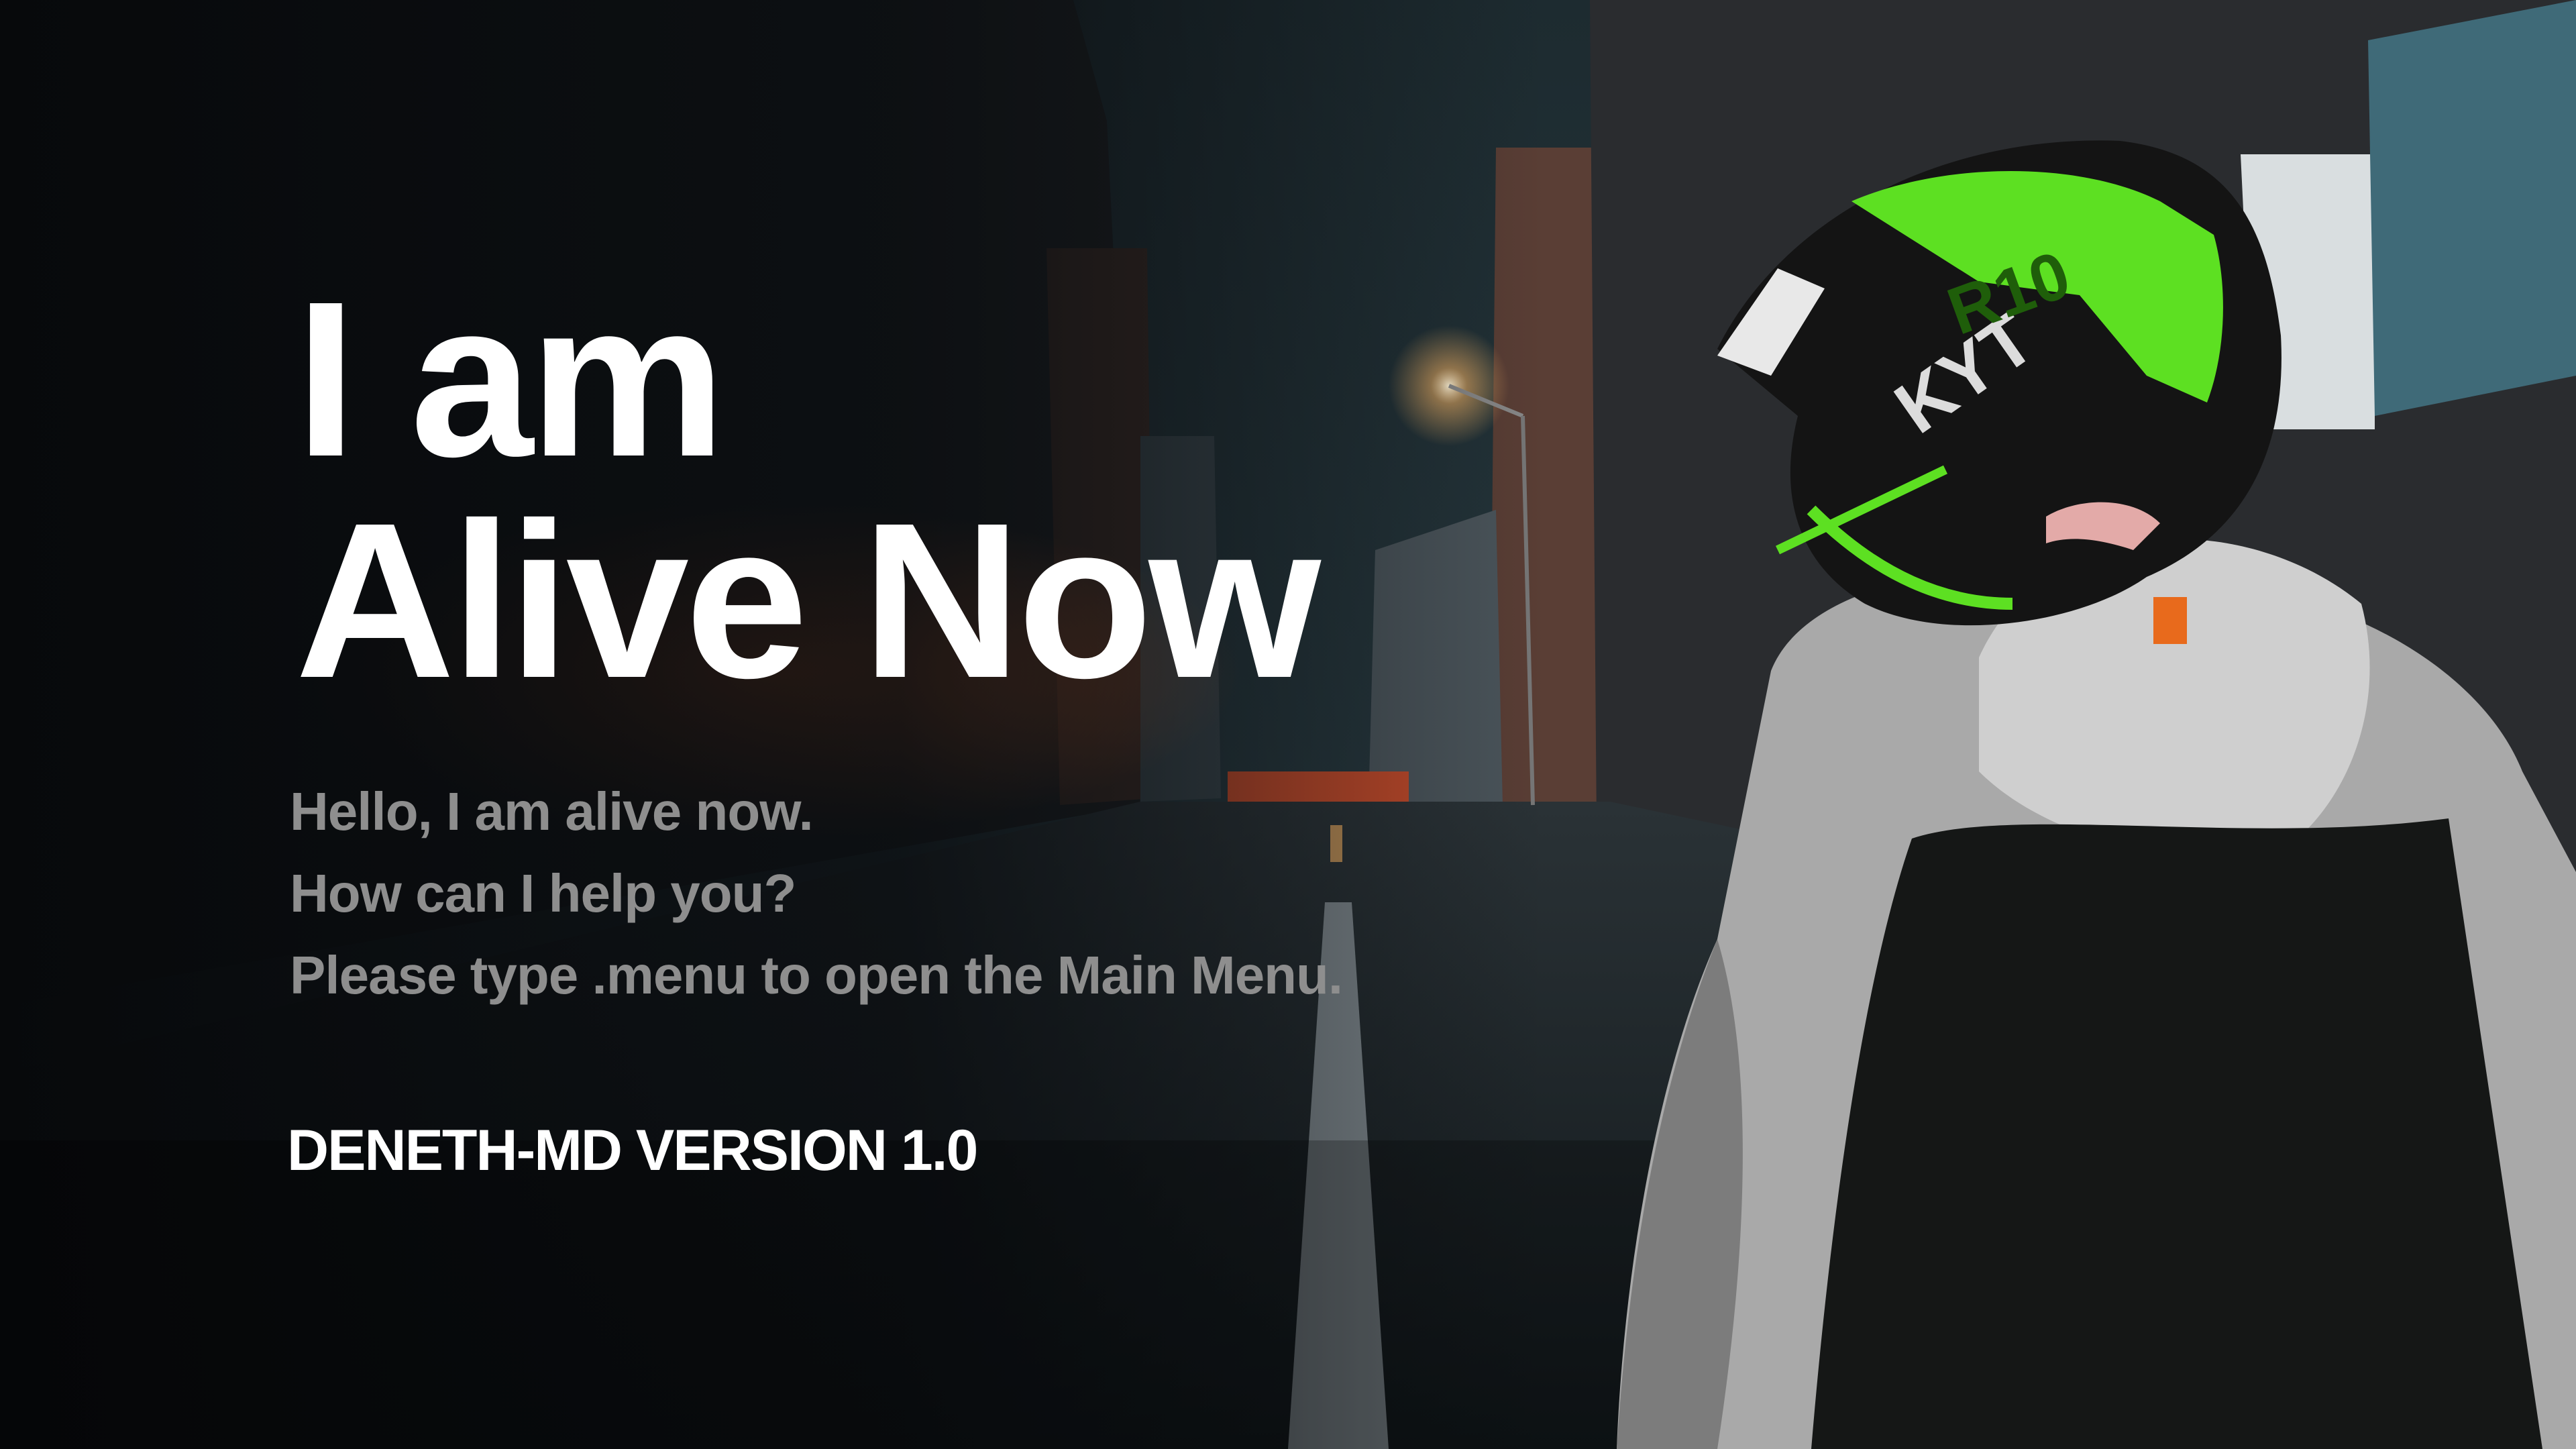 The width and height of the screenshot is (2576, 1449). I want to click on version-label: DENETH-MD VERSION 1.0, so click(632, 1150).